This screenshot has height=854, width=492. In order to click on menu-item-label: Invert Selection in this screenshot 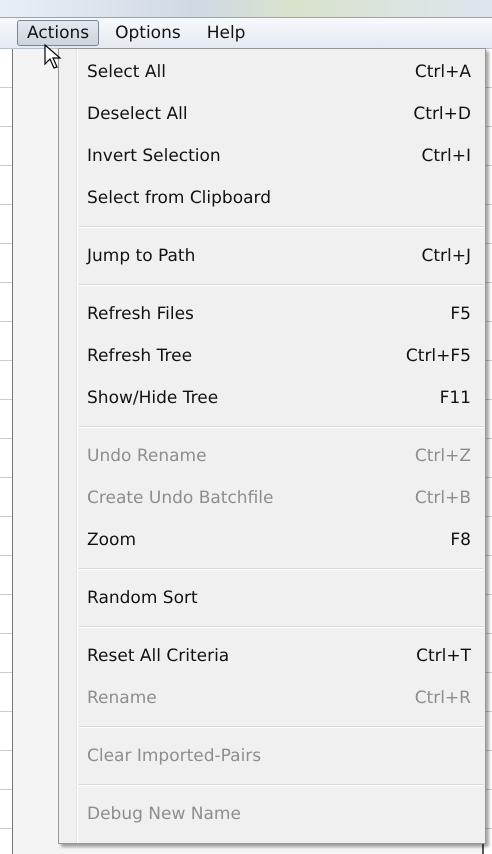, I will do `click(154, 156)`.